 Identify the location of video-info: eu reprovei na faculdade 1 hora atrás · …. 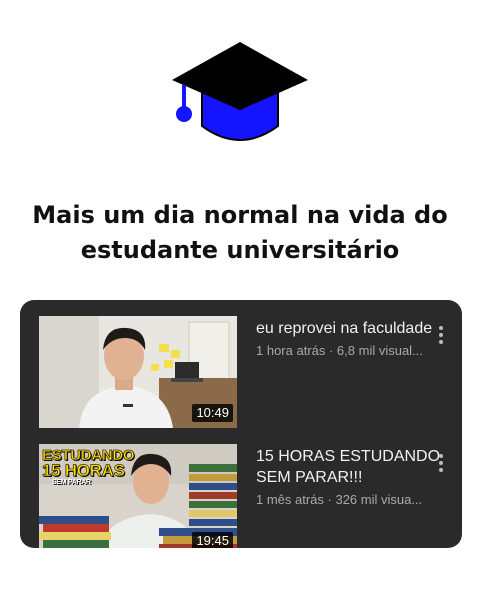
(349, 338).